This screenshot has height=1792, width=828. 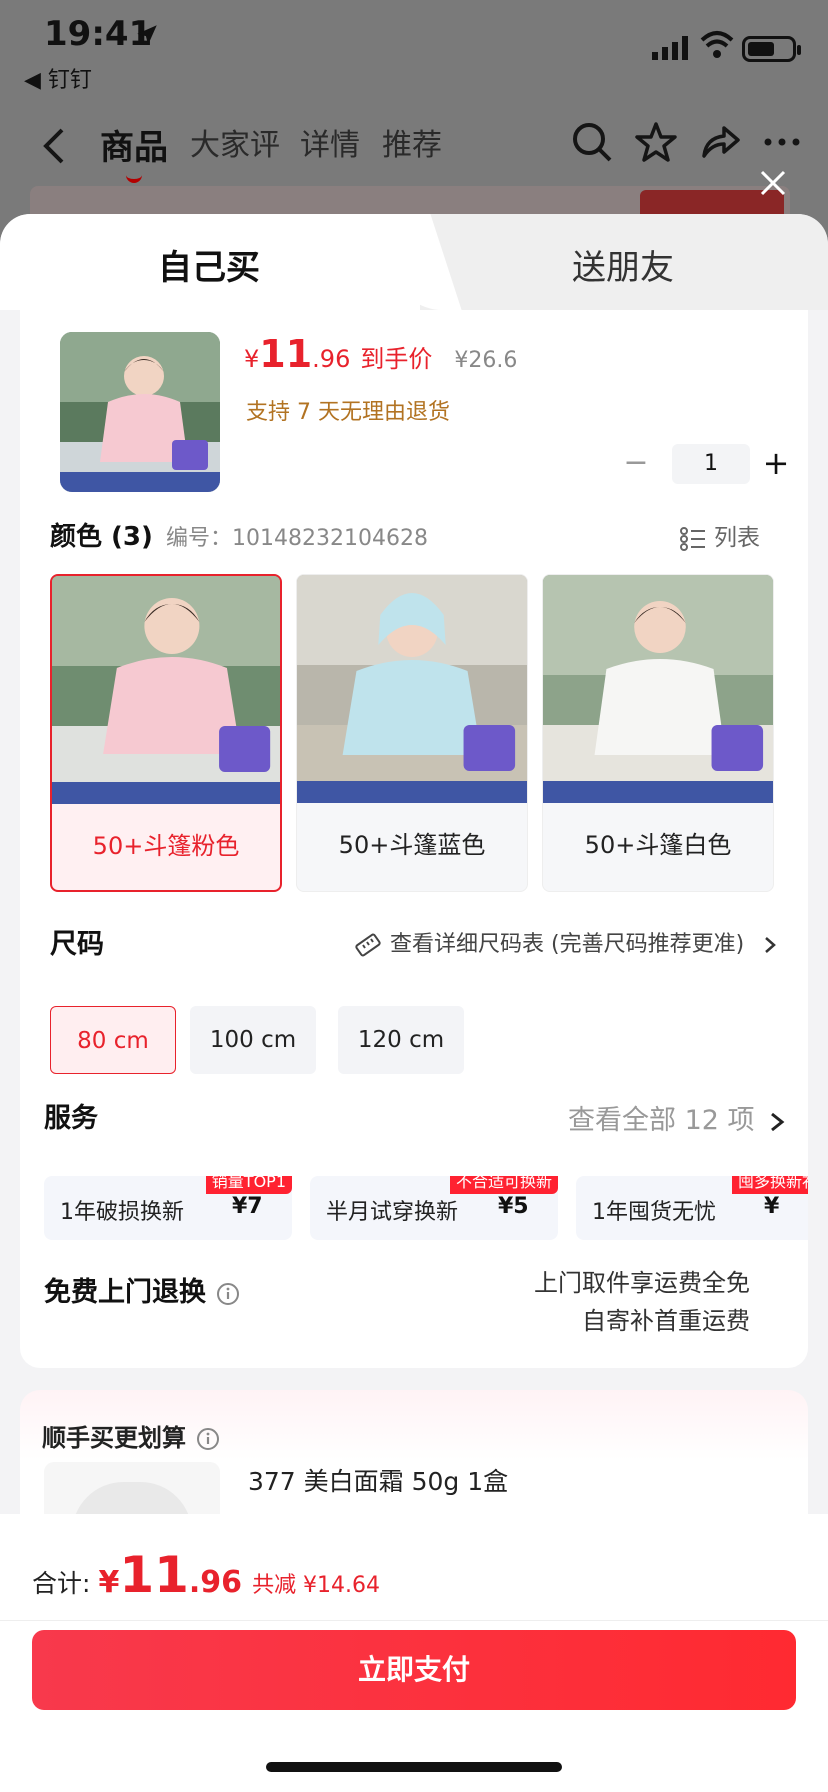 I want to click on color-option-label: 50+斗篷白色, so click(x=658, y=845).